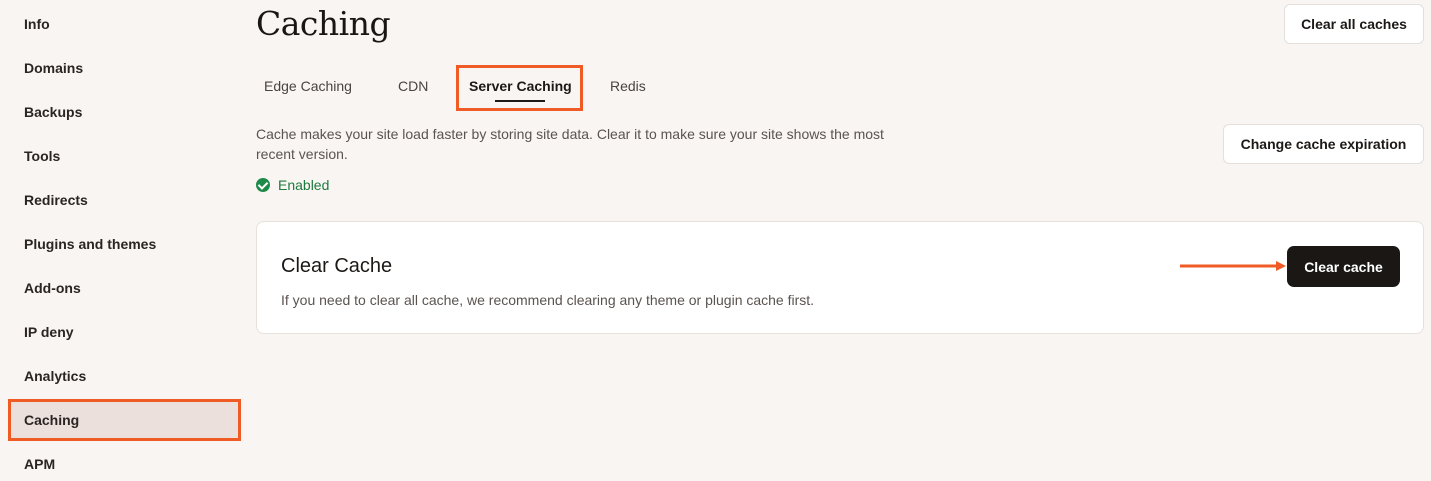 The image size is (1431, 481). Describe the element at coordinates (1343, 266) in the screenshot. I see `clear-cache-button: Clear cache` at that location.